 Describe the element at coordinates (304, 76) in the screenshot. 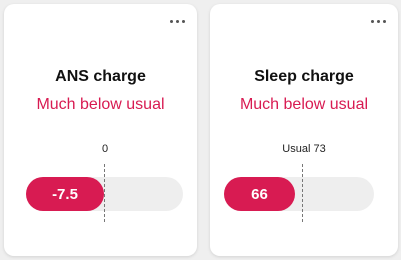

I see `card-title: Sleep charge` at that location.